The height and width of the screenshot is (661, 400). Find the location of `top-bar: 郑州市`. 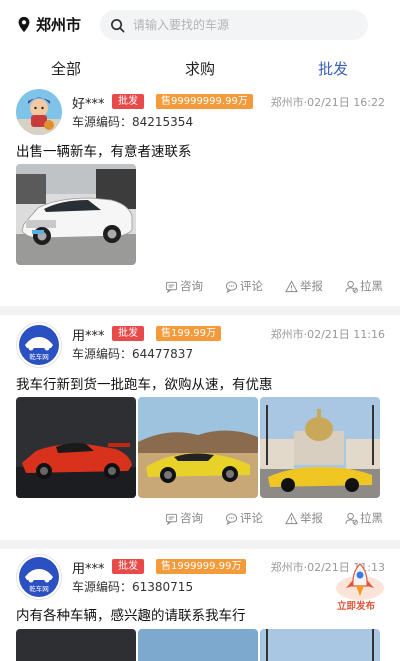

top-bar: 郑州市 is located at coordinates (200, 25).